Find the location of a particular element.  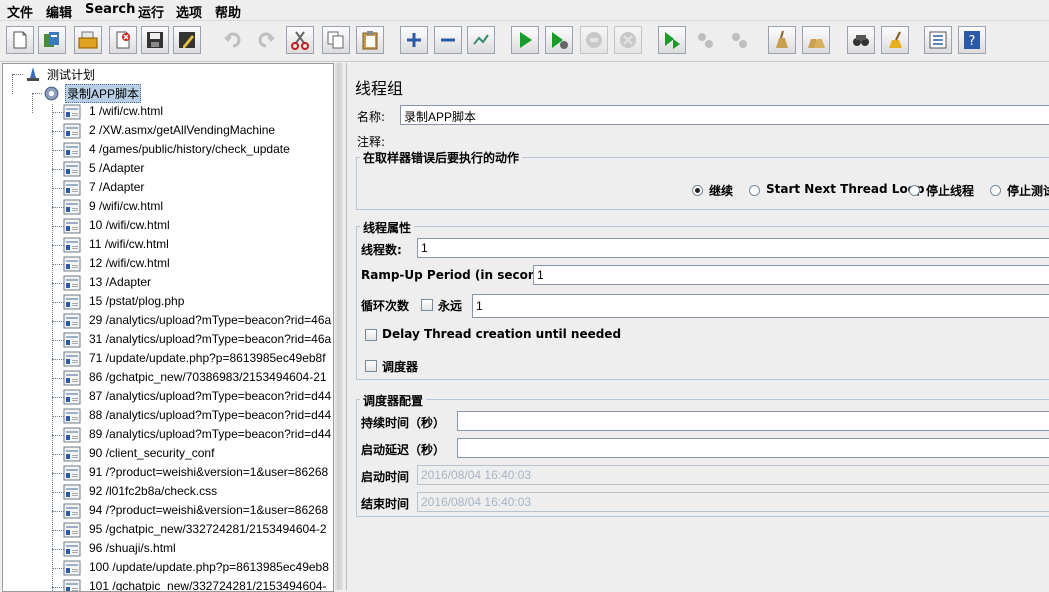

new-icon is located at coordinates (20, 40).